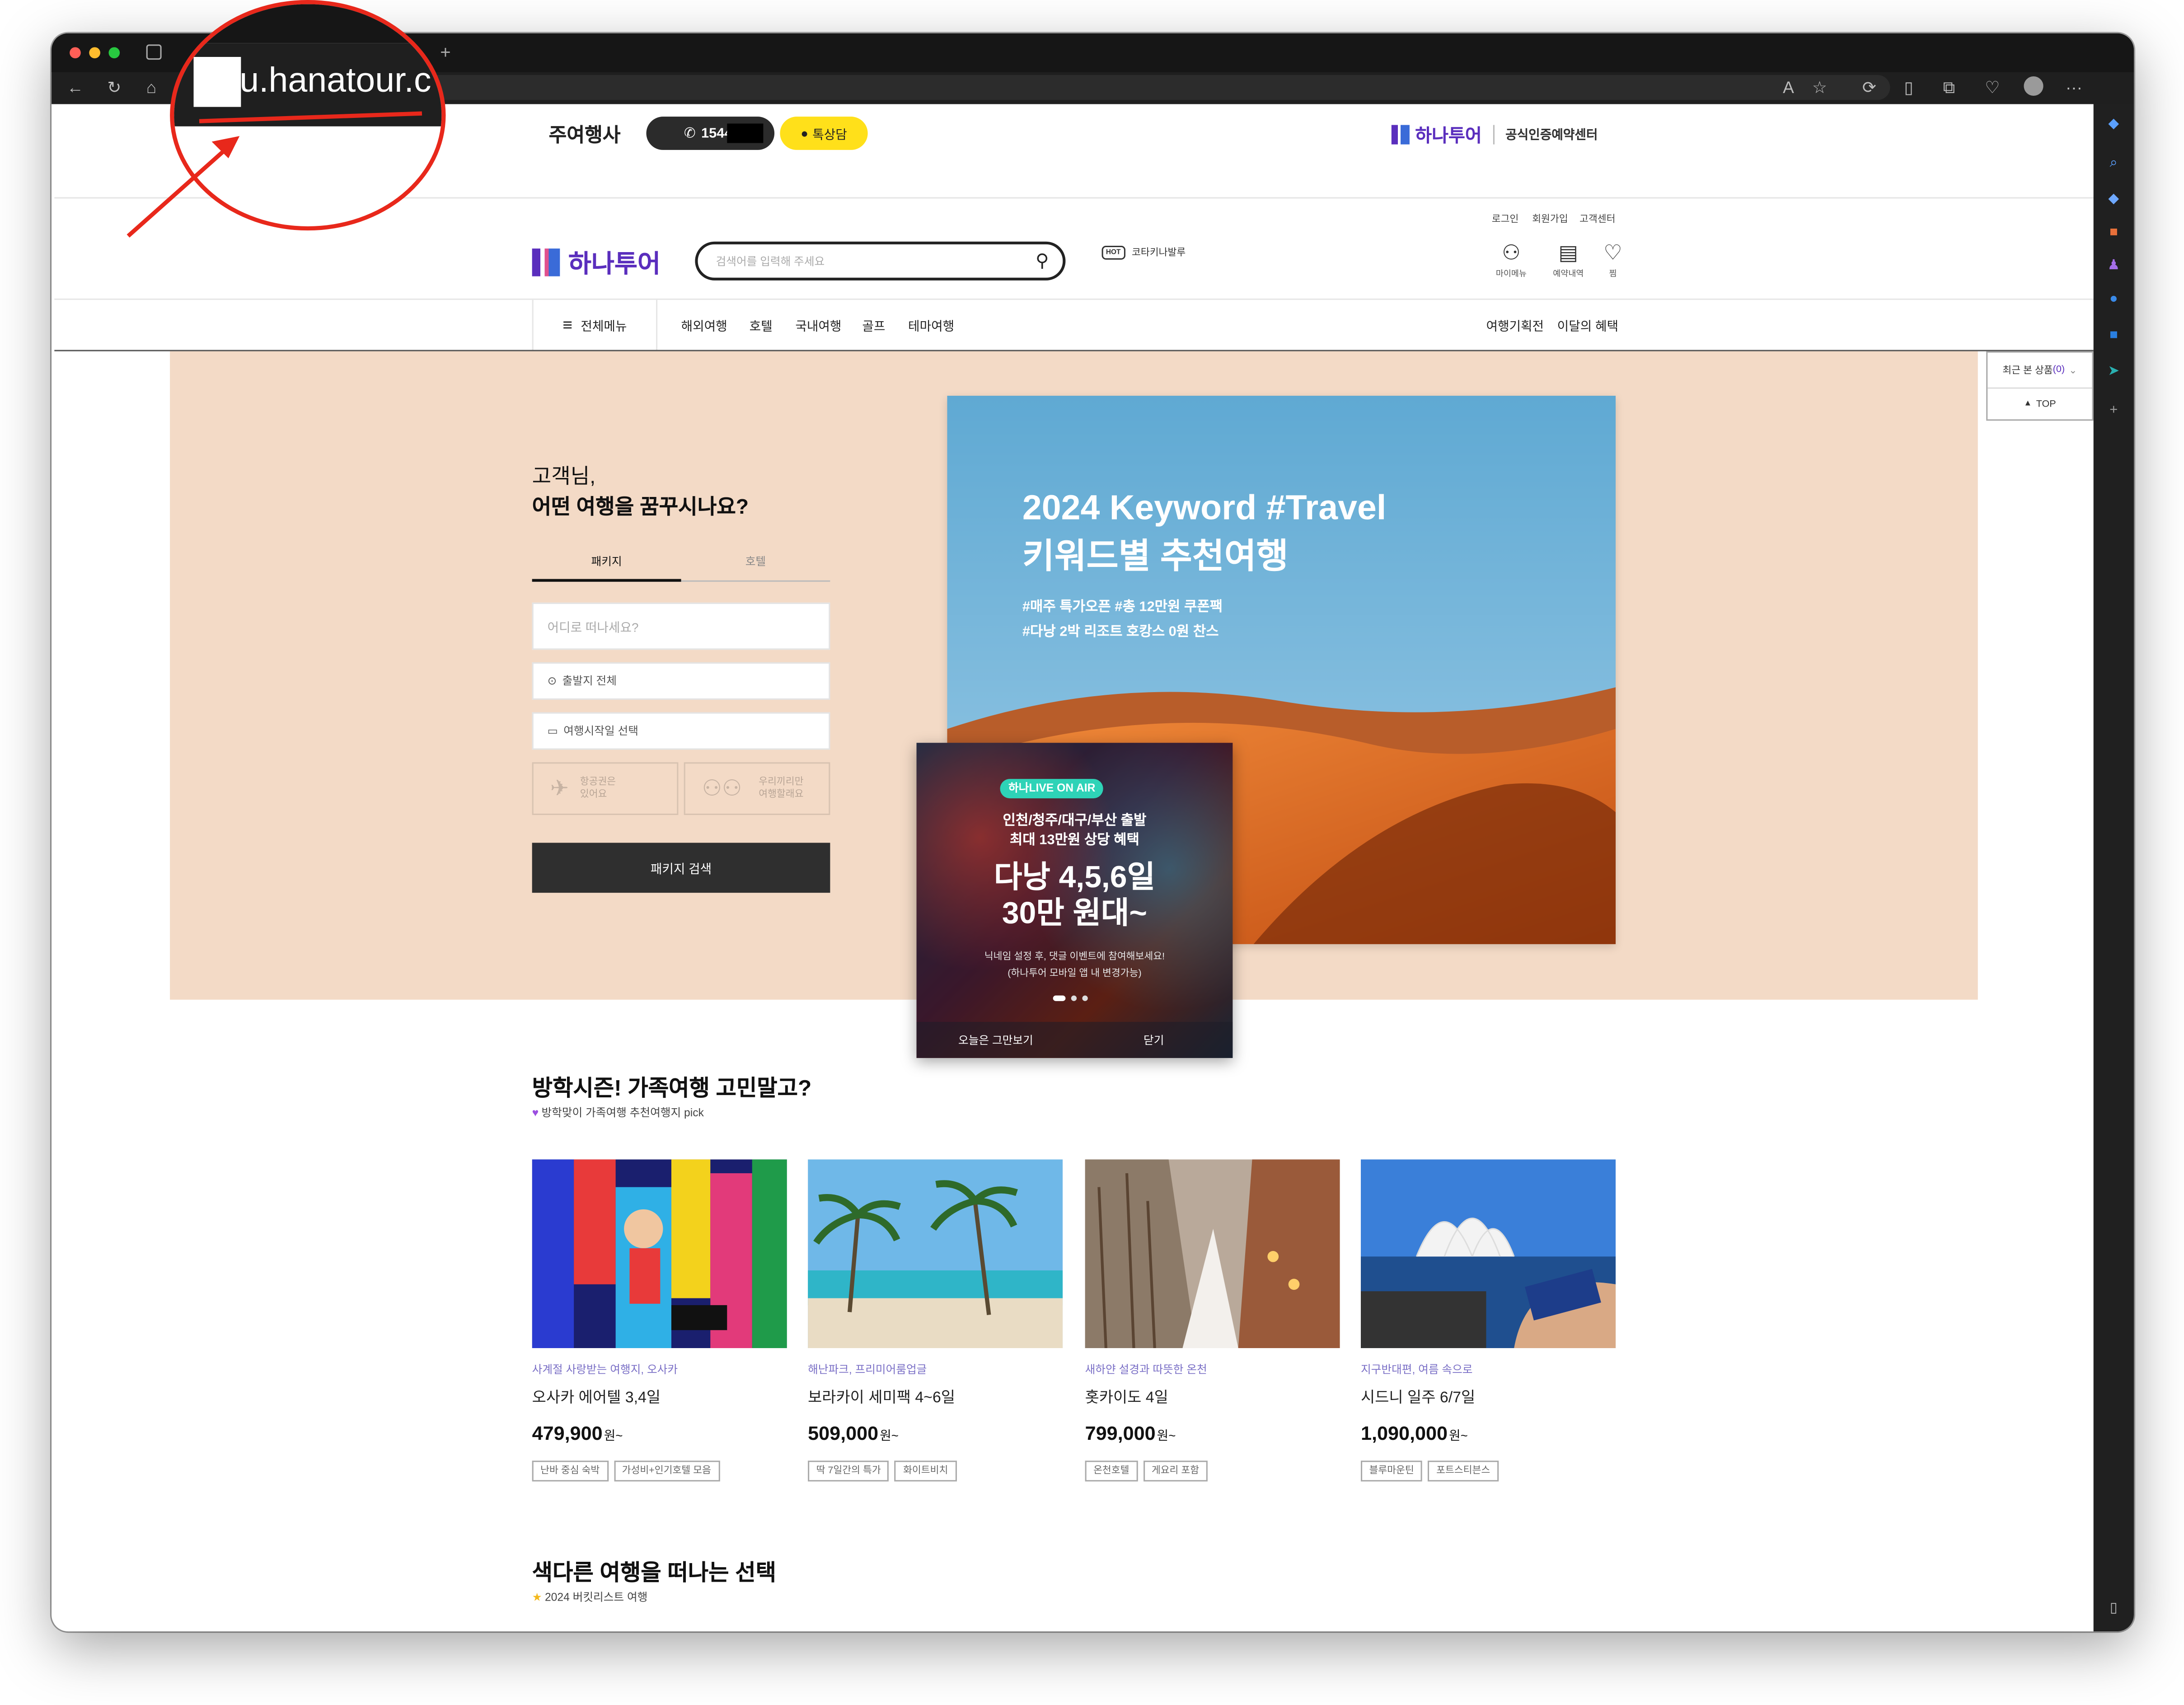 The image size is (2184, 1705). Describe the element at coordinates (2114, 266) in the screenshot. I see `games-icon: ♟` at that location.